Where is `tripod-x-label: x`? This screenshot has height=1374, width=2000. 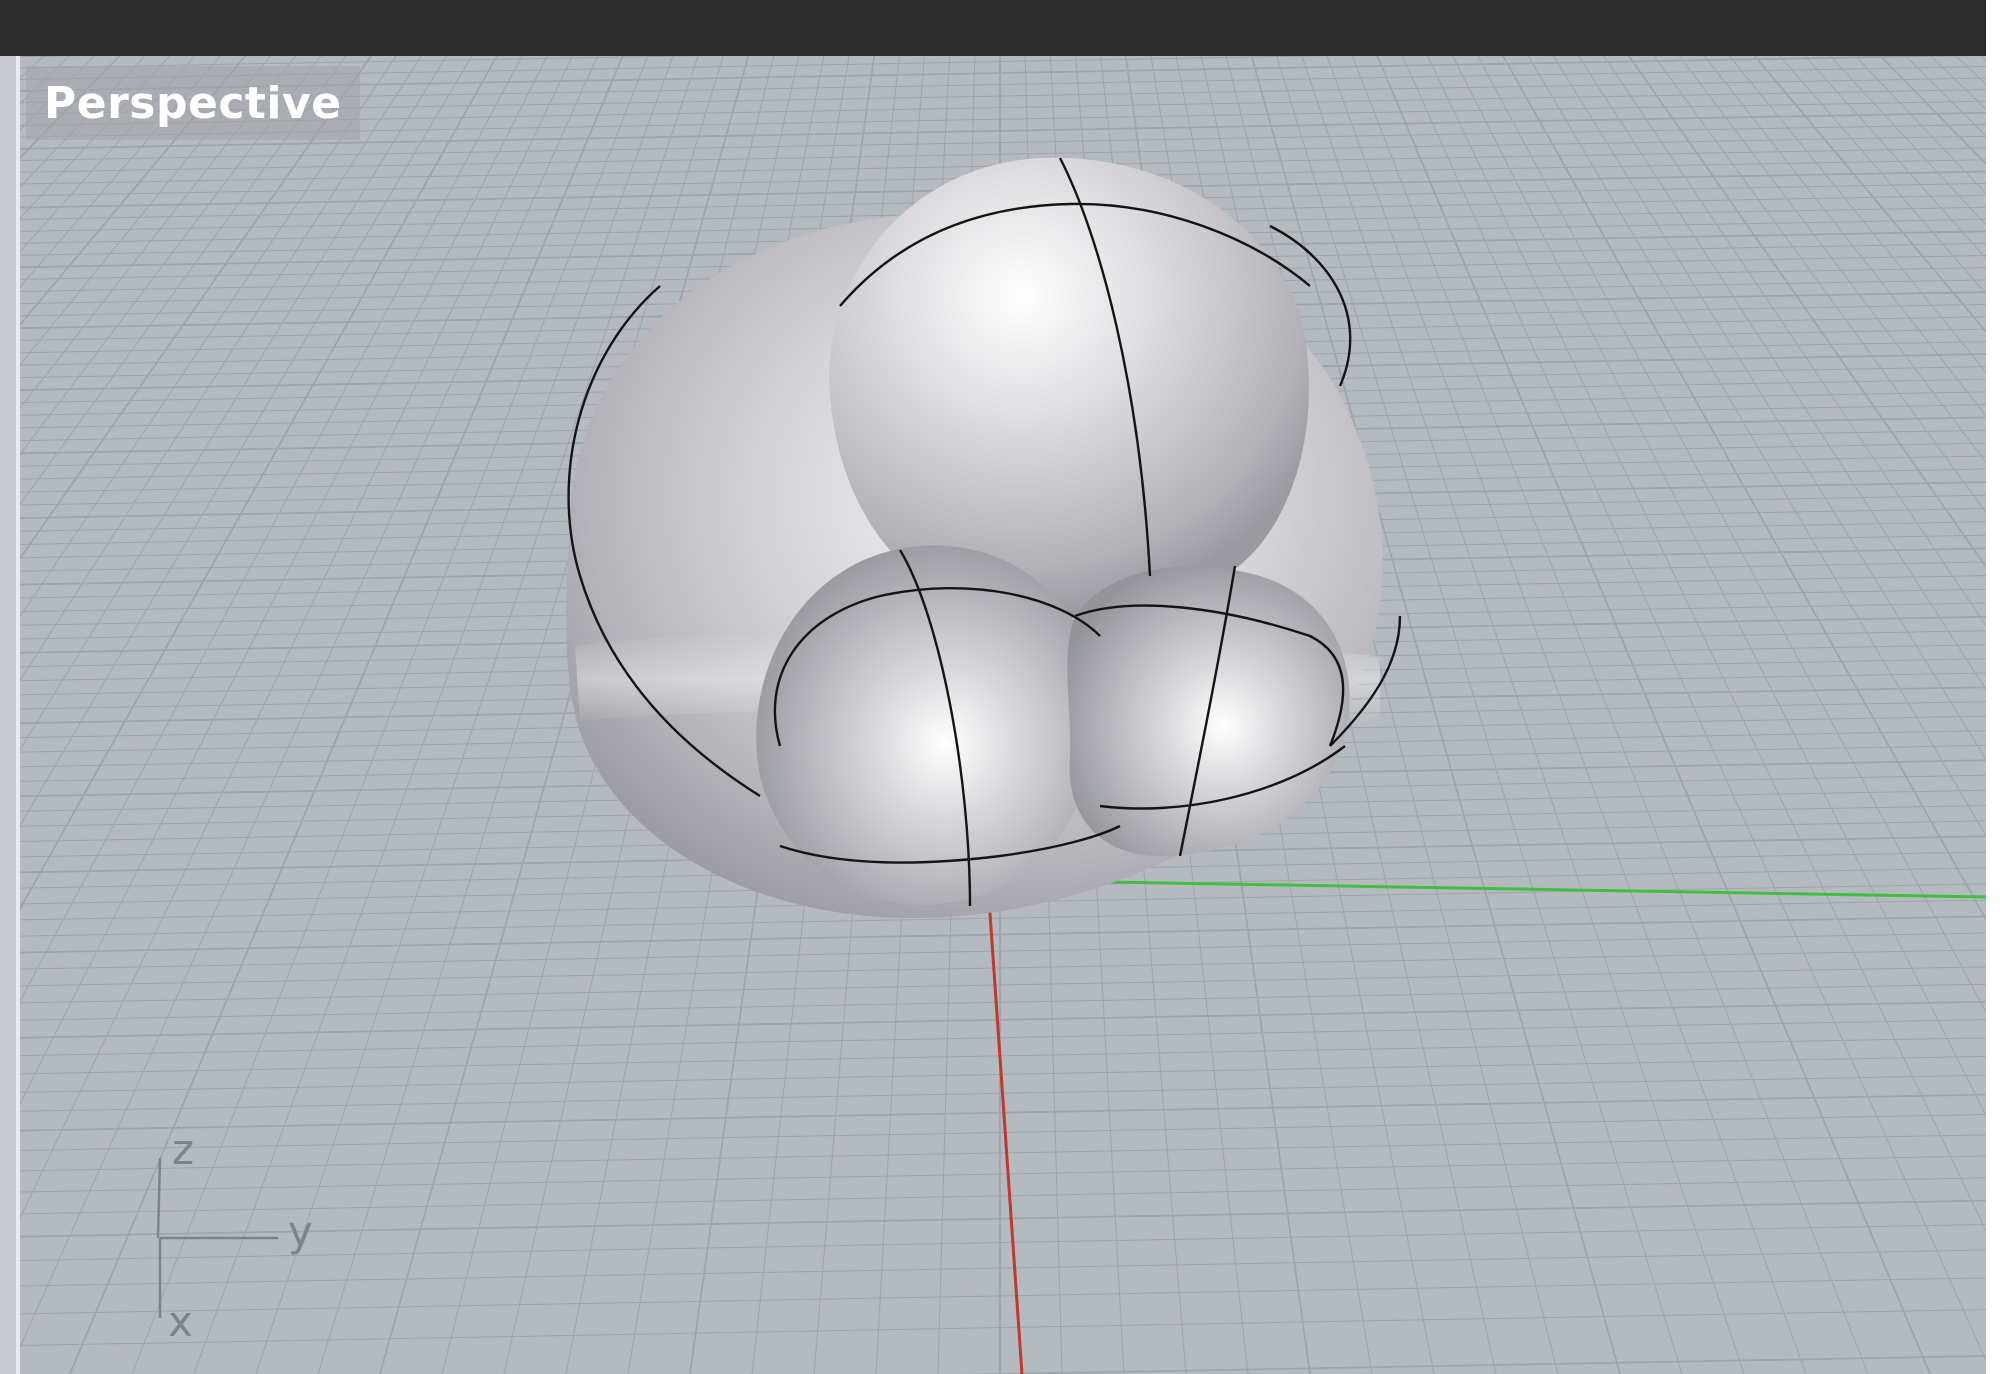 tripod-x-label: x is located at coordinates (180, 1321).